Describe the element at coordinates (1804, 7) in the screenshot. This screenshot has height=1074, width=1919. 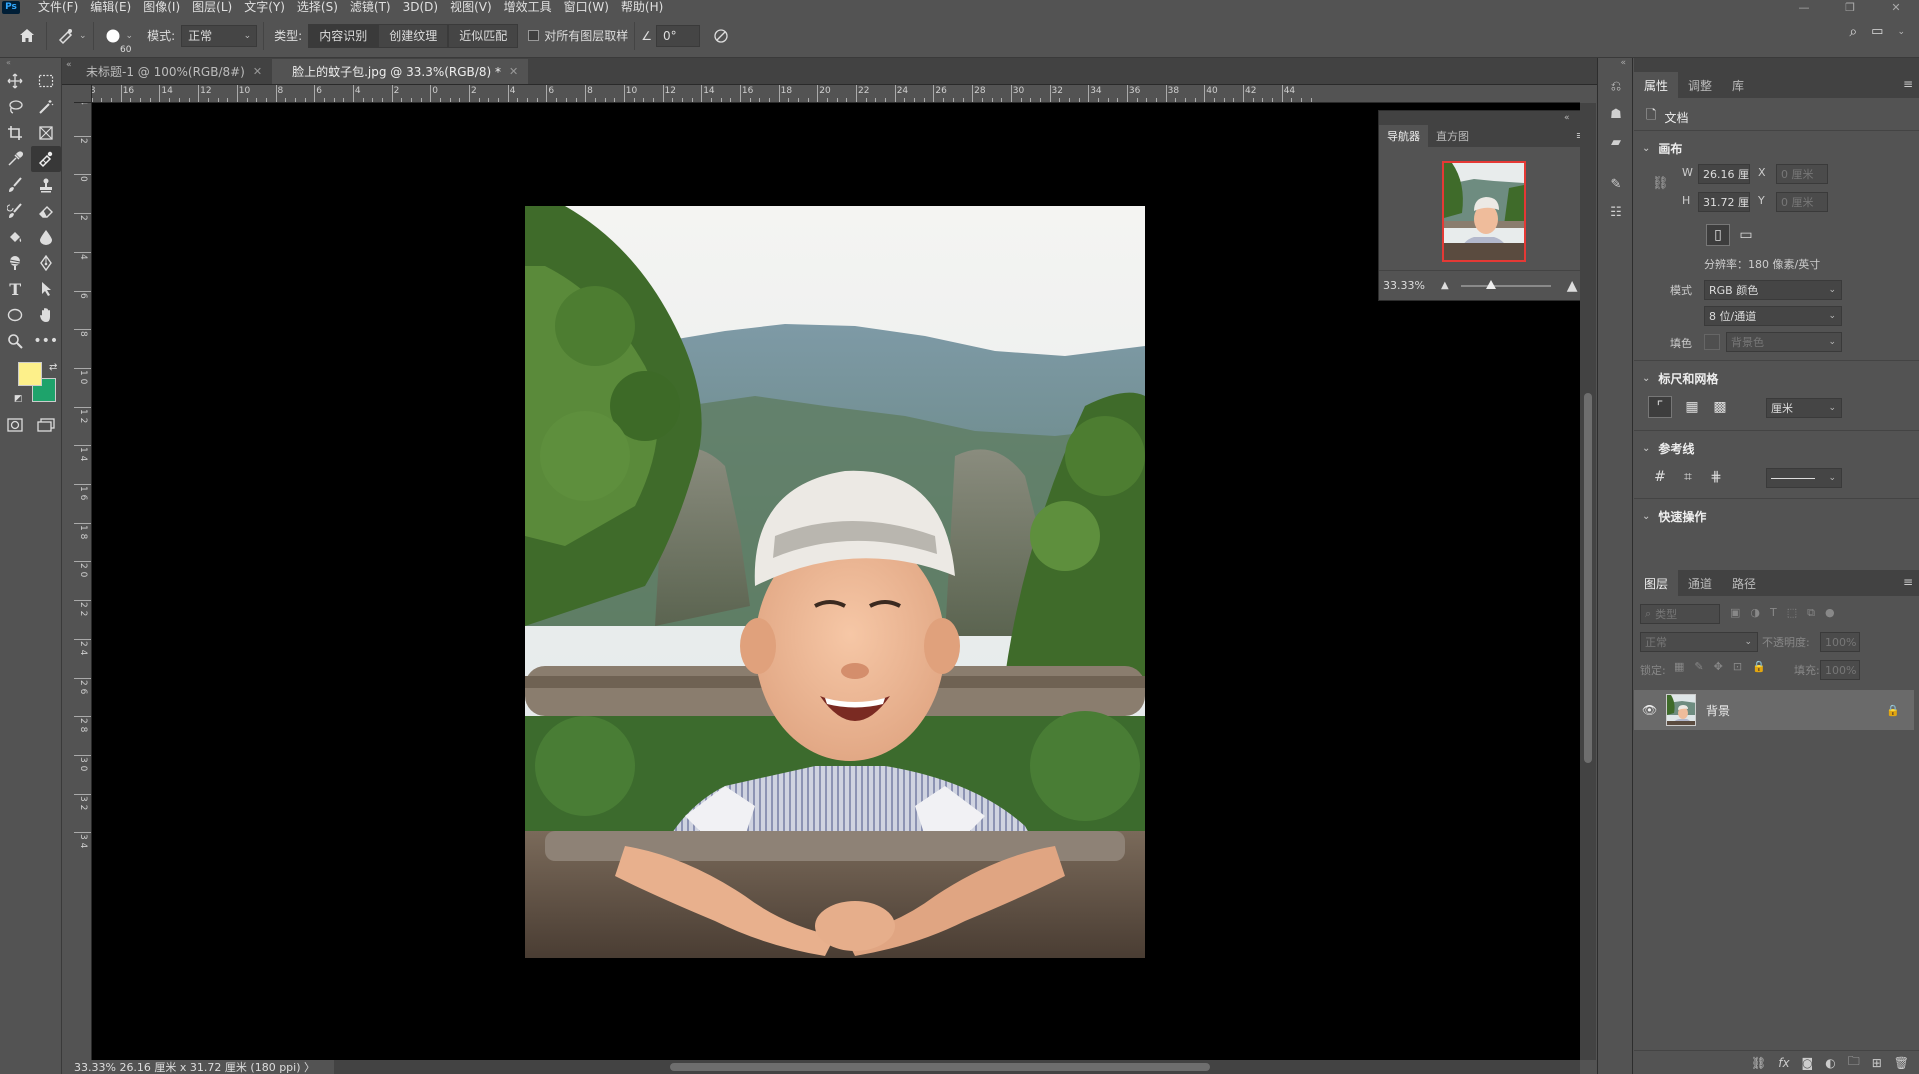
I see `minimize-button: —` at that location.